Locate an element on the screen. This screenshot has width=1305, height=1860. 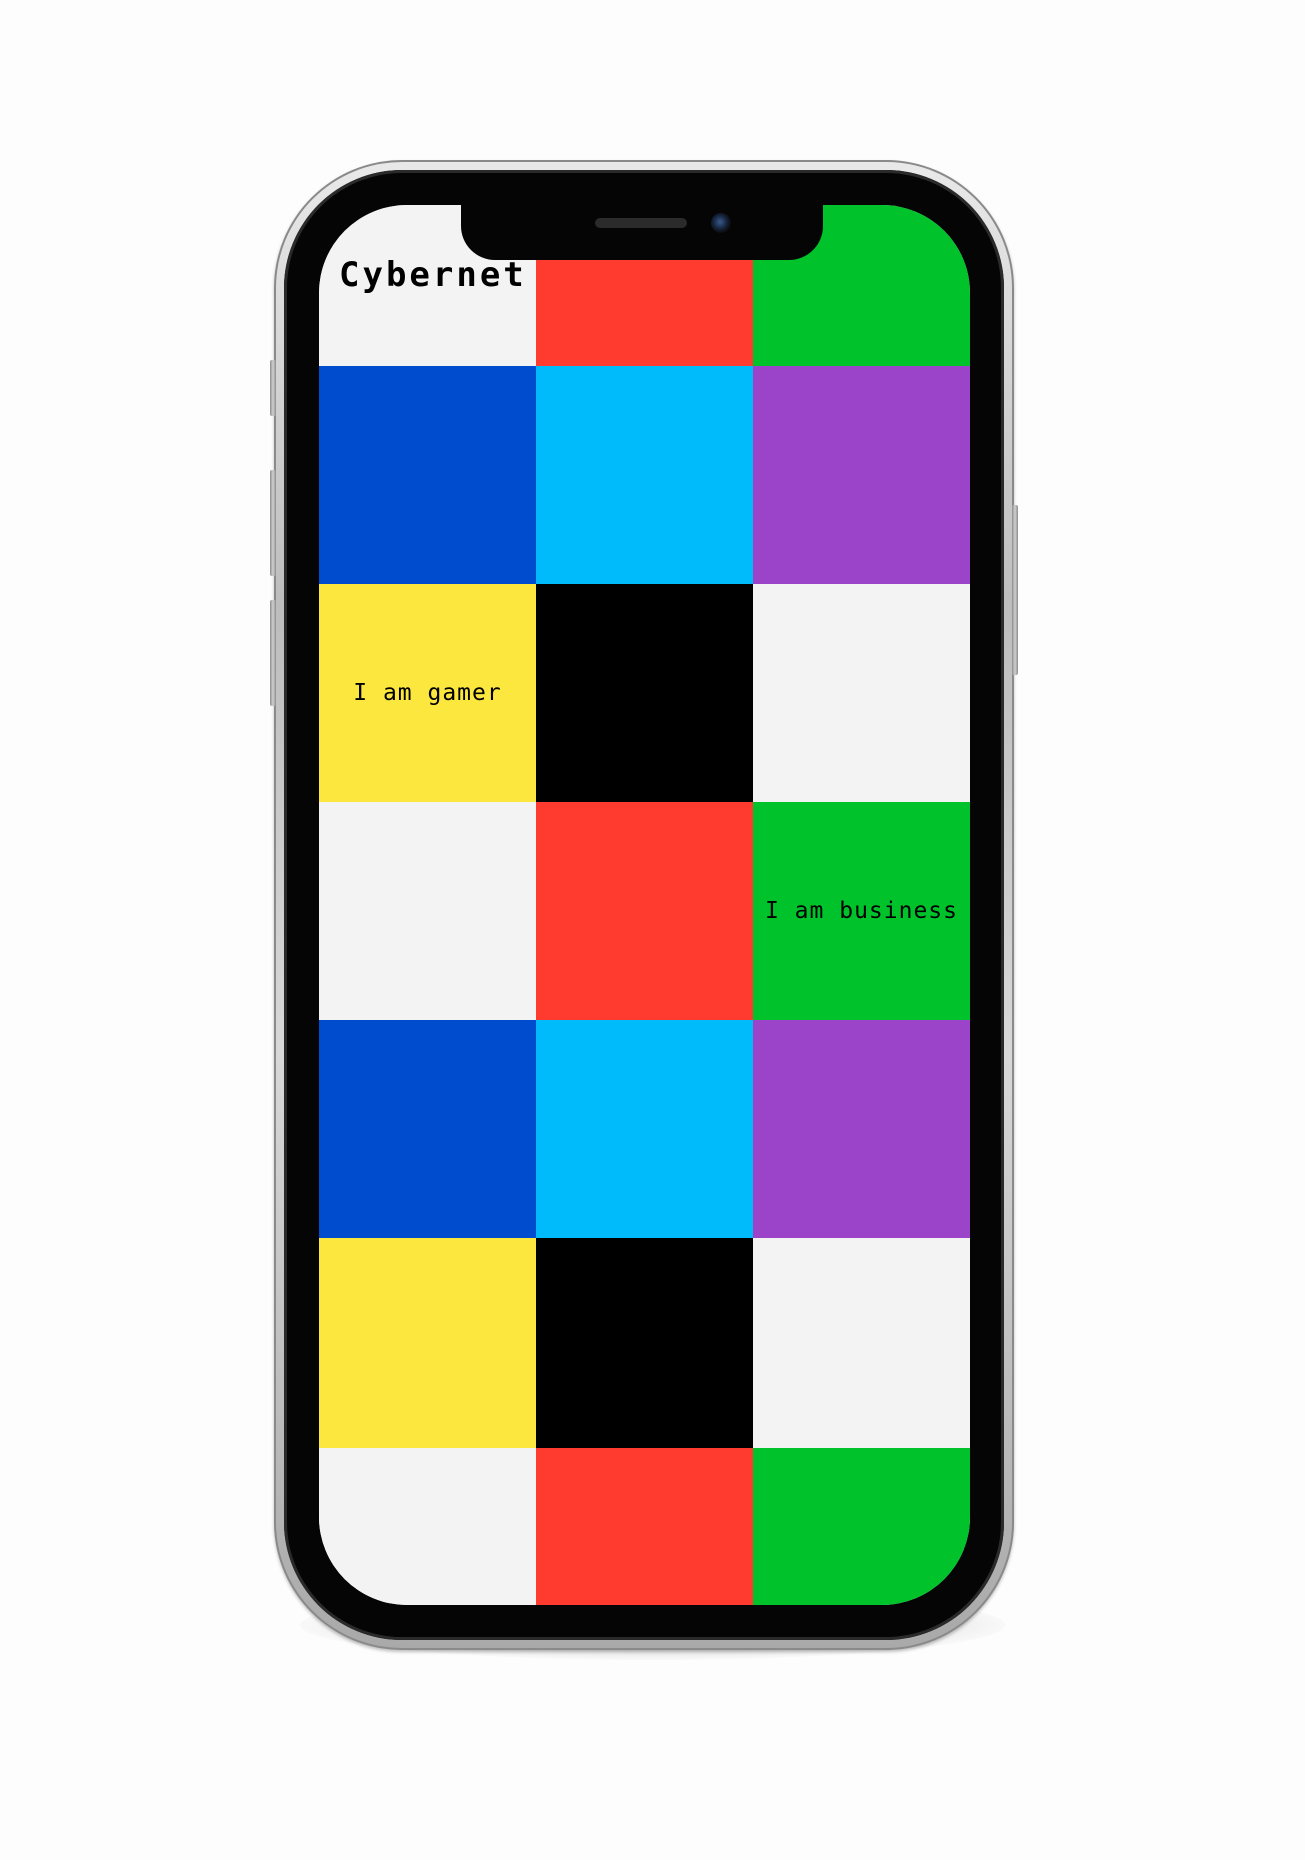
speaker-icon is located at coordinates (641, 223).